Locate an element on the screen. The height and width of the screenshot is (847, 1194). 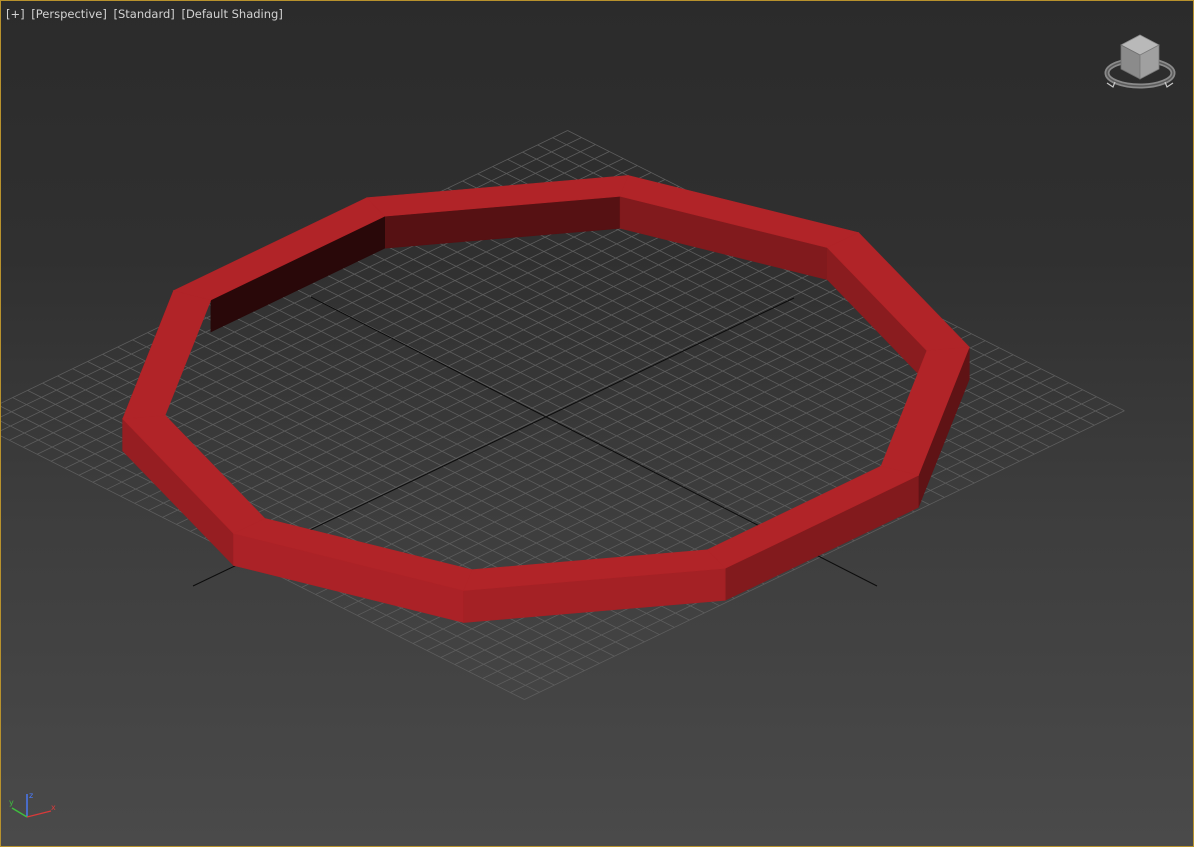
viewport-plus-menu: [+] is located at coordinates (15, 14).